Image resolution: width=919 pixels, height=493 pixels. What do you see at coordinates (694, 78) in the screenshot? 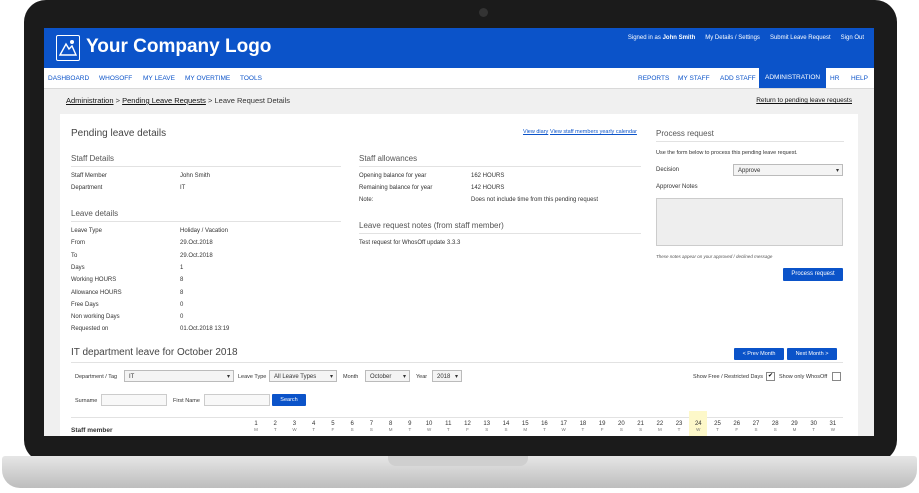
I see `nav-my-staff: MY STAFF` at bounding box center [694, 78].